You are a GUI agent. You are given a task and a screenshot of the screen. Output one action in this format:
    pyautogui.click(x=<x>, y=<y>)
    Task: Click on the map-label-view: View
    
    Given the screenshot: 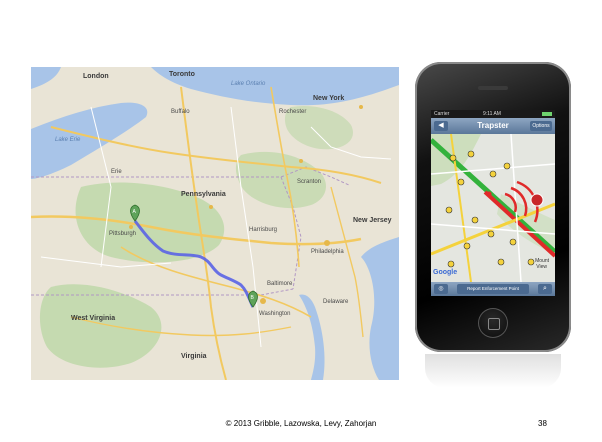 What is the action you would take?
    pyautogui.click(x=541, y=267)
    